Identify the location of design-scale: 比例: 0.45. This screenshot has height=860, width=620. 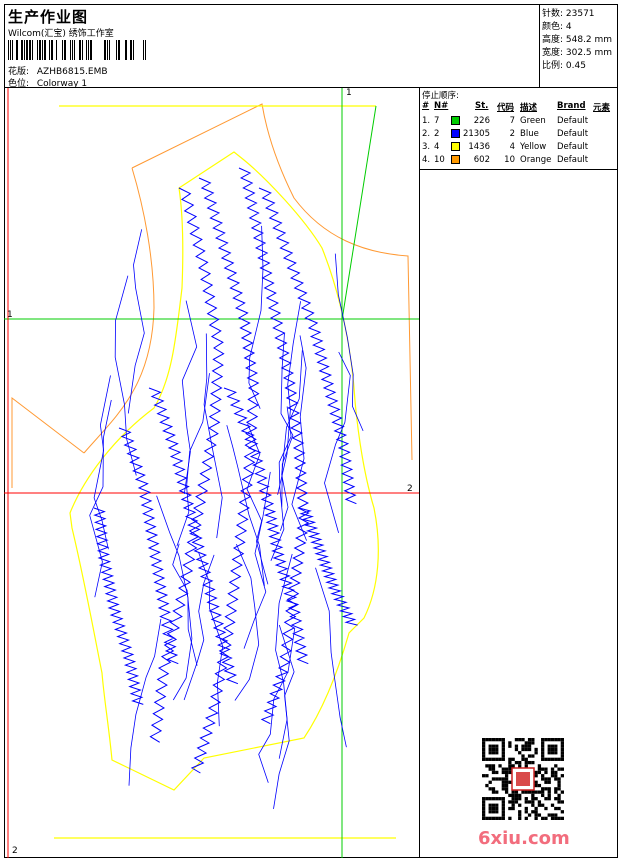
(564, 66).